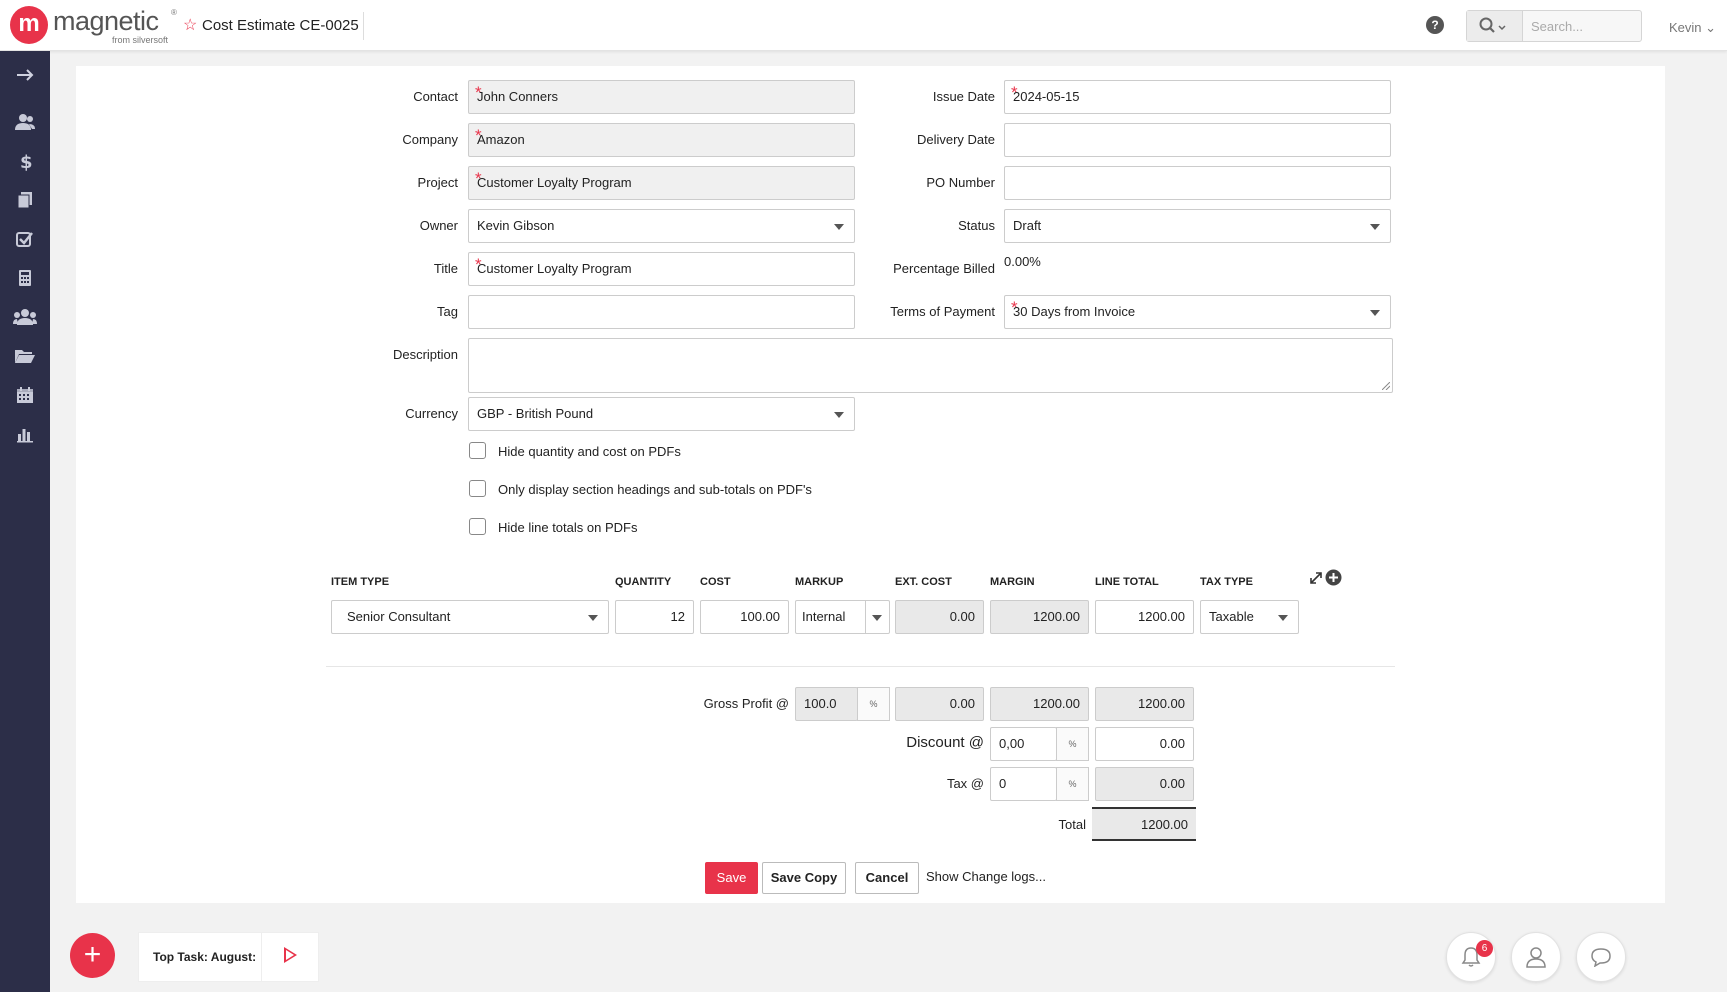 This screenshot has height=992, width=1727. I want to click on contact-value: John Conners, so click(517, 96).